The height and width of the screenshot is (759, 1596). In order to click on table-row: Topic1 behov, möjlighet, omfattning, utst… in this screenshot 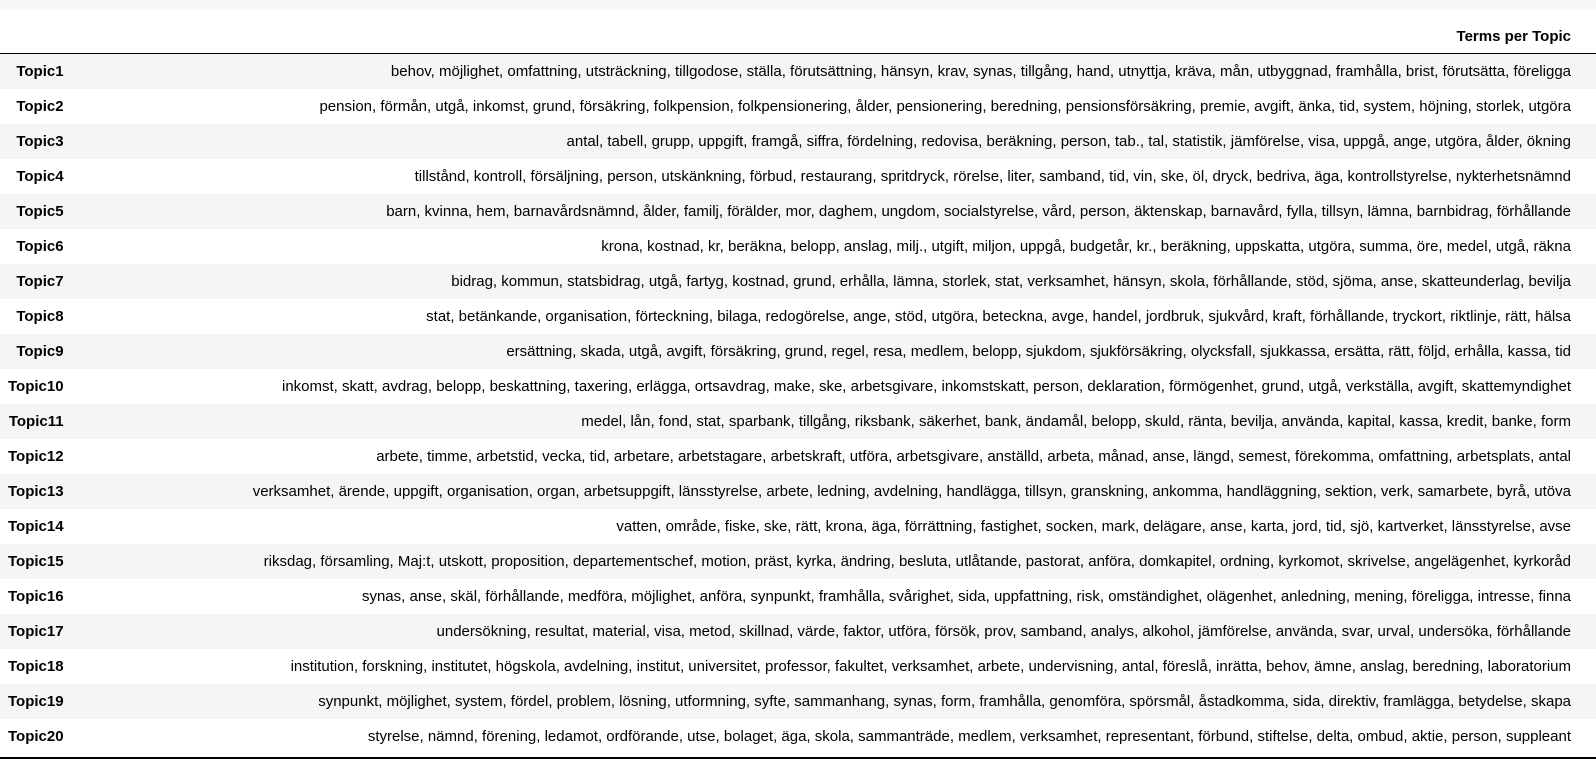, I will do `click(798, 71)`.